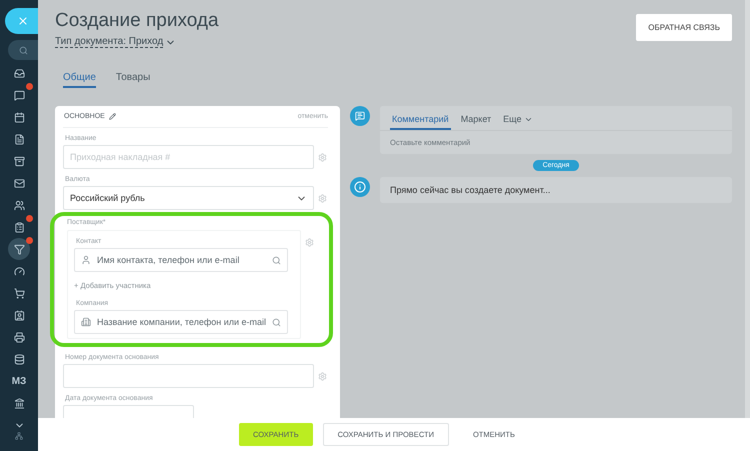 This screenshot has width=750, height=451. Describe the element at coordinates (420, 120) in the screenshot. I see `tab: Комментарий` at that location.